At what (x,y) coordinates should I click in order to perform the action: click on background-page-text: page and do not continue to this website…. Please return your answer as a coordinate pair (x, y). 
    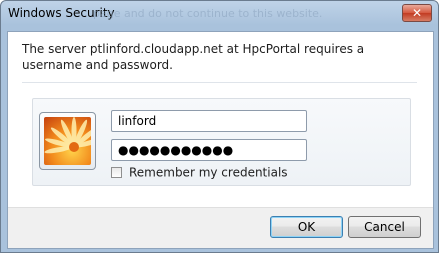
    Looking at the image, I should click on (208, 13).